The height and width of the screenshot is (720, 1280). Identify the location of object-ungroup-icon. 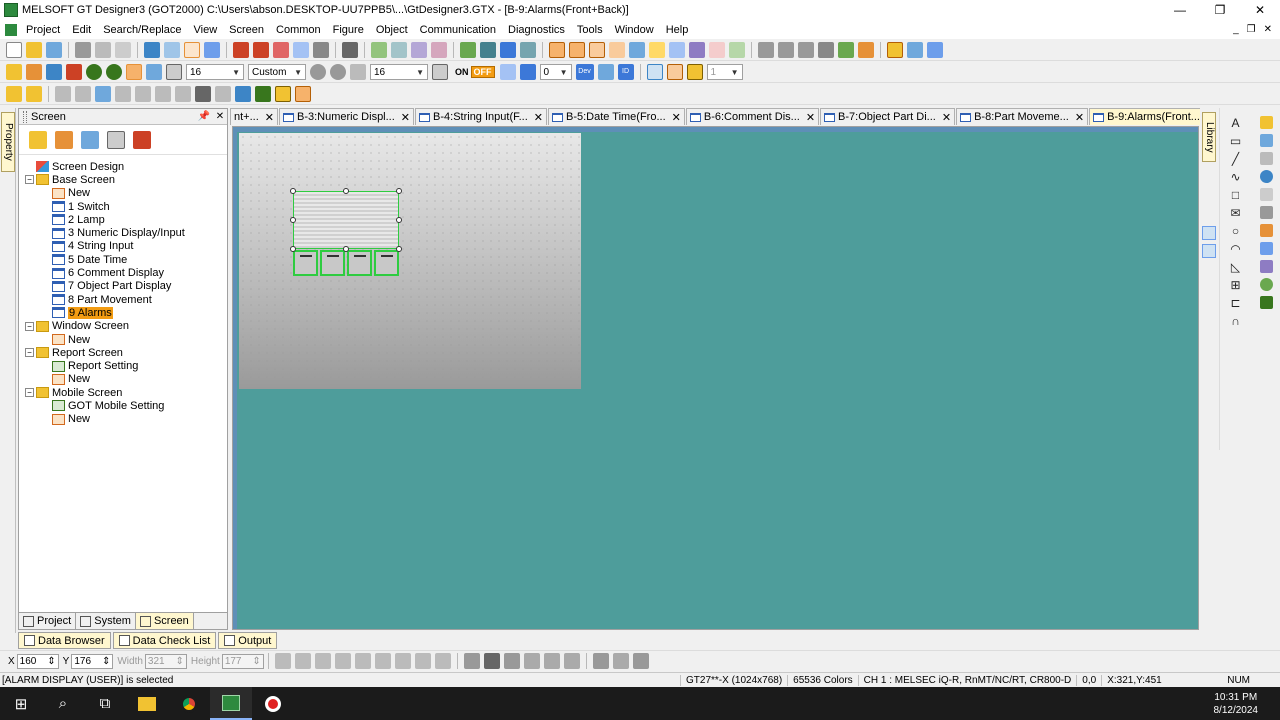
(34, 94).